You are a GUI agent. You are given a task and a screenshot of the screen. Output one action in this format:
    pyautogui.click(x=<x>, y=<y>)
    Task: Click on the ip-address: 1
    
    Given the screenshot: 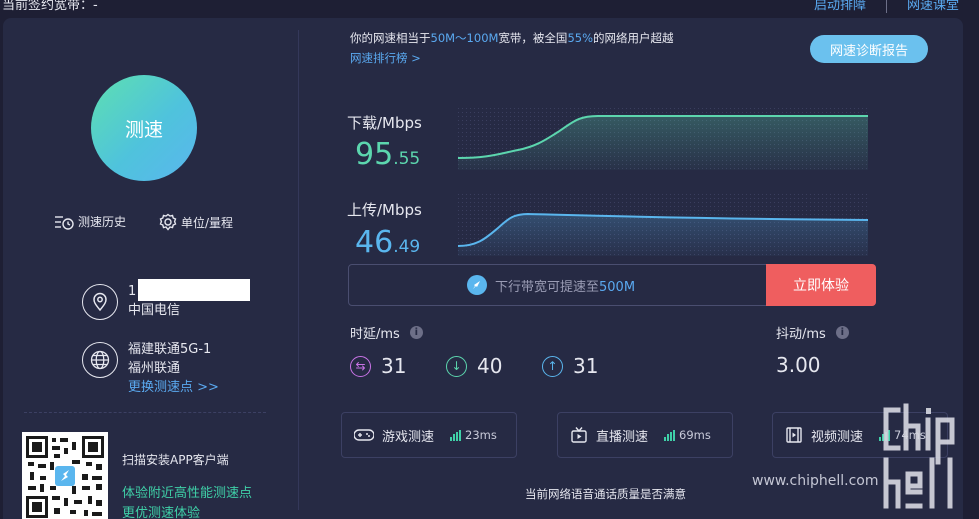 What is the action you would take?
    pyautogui.click(x=189, y=289)
    